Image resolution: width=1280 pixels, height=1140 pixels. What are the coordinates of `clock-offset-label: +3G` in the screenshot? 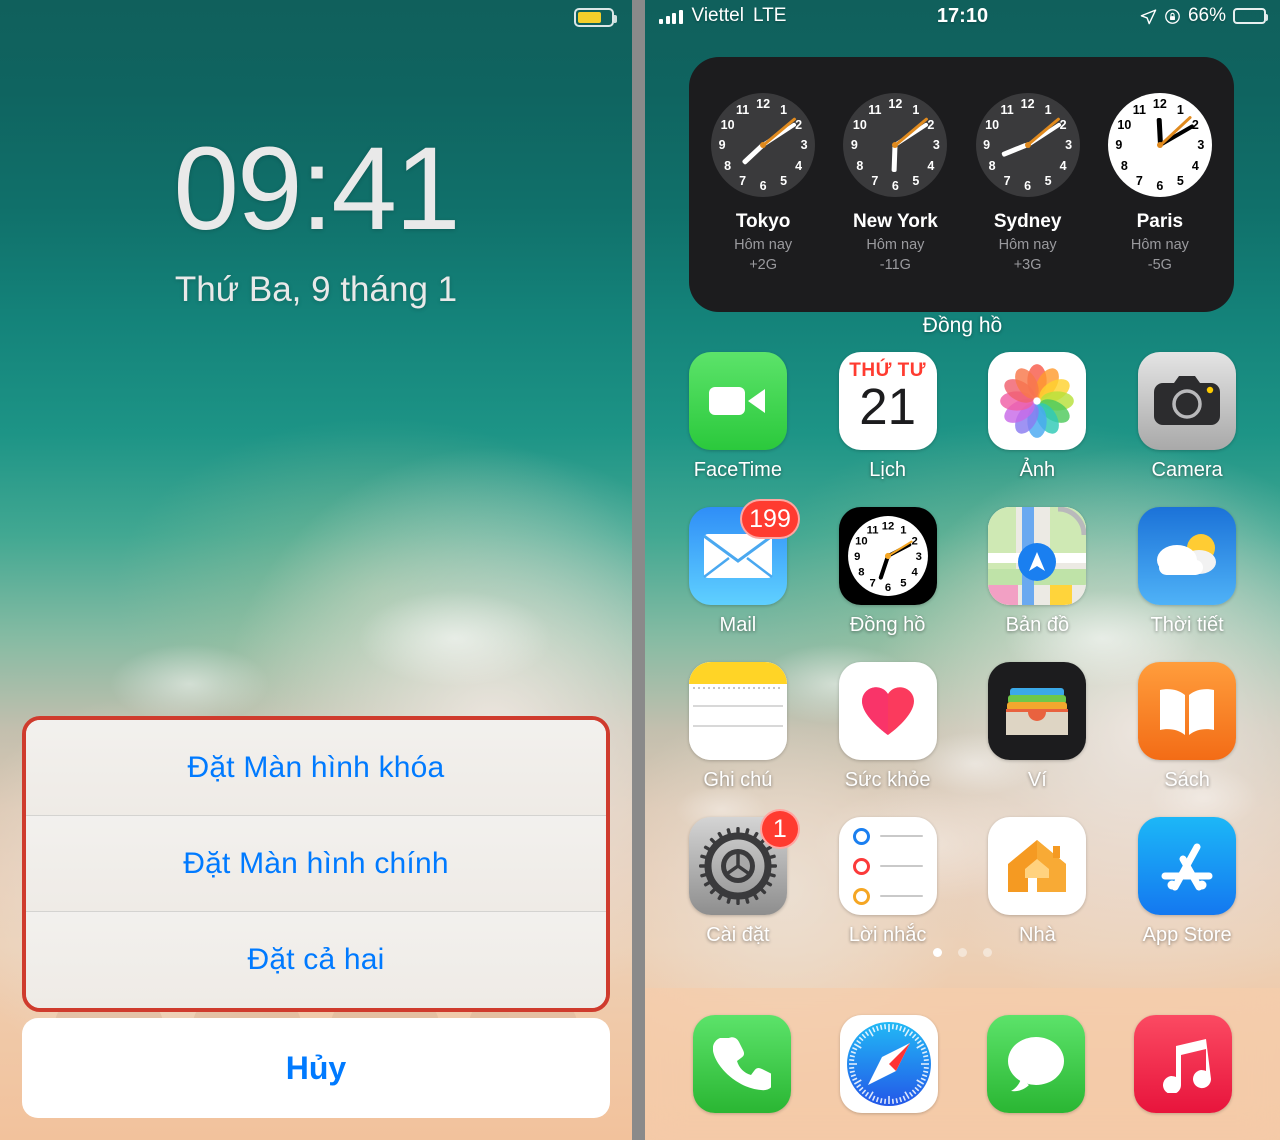 It's located at (1027, 265).